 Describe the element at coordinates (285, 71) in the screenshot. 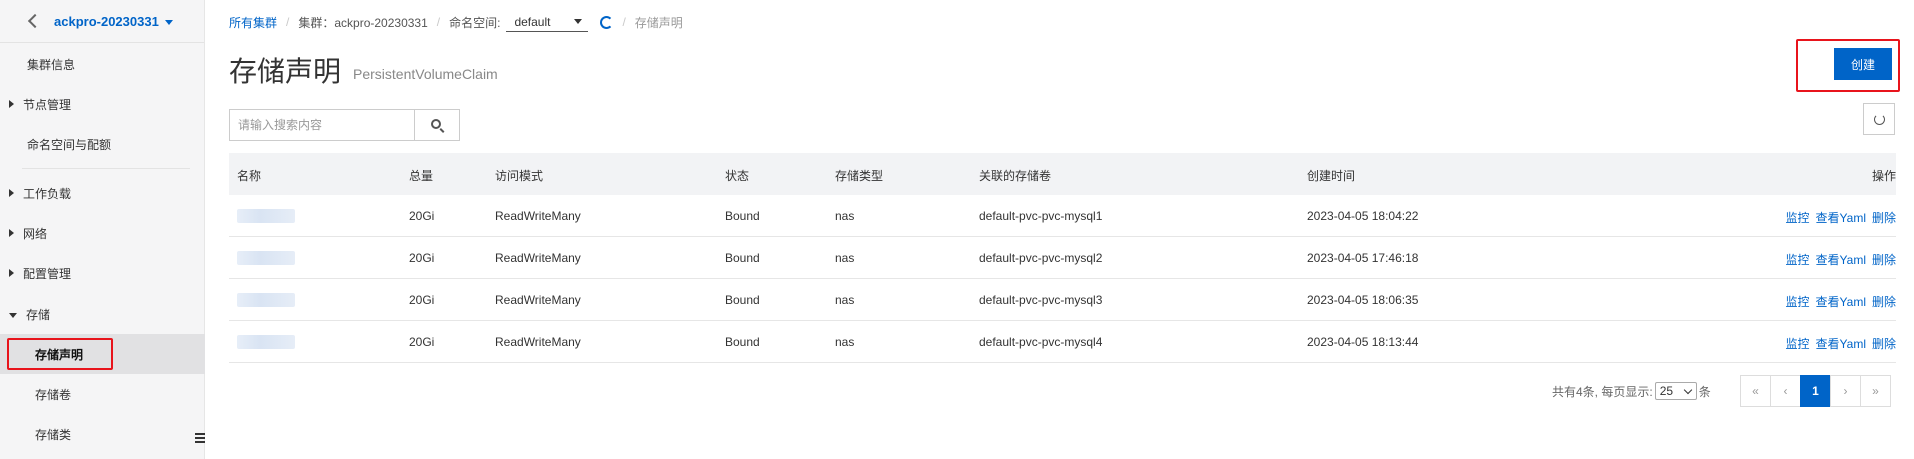

I see `page-title: 存储声明` at that location.